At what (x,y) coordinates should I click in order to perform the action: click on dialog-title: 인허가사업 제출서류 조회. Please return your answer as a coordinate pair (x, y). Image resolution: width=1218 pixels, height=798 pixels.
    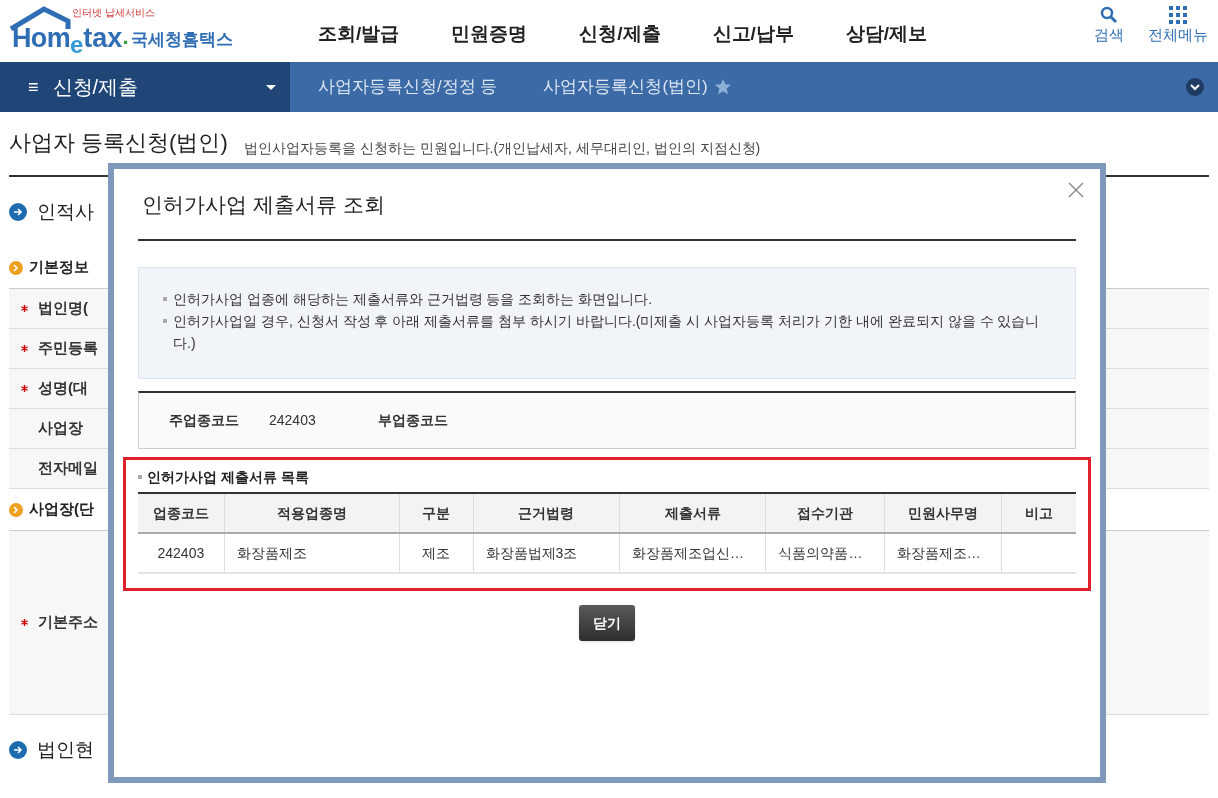
    Looking at the image, I should click on (263, 205).